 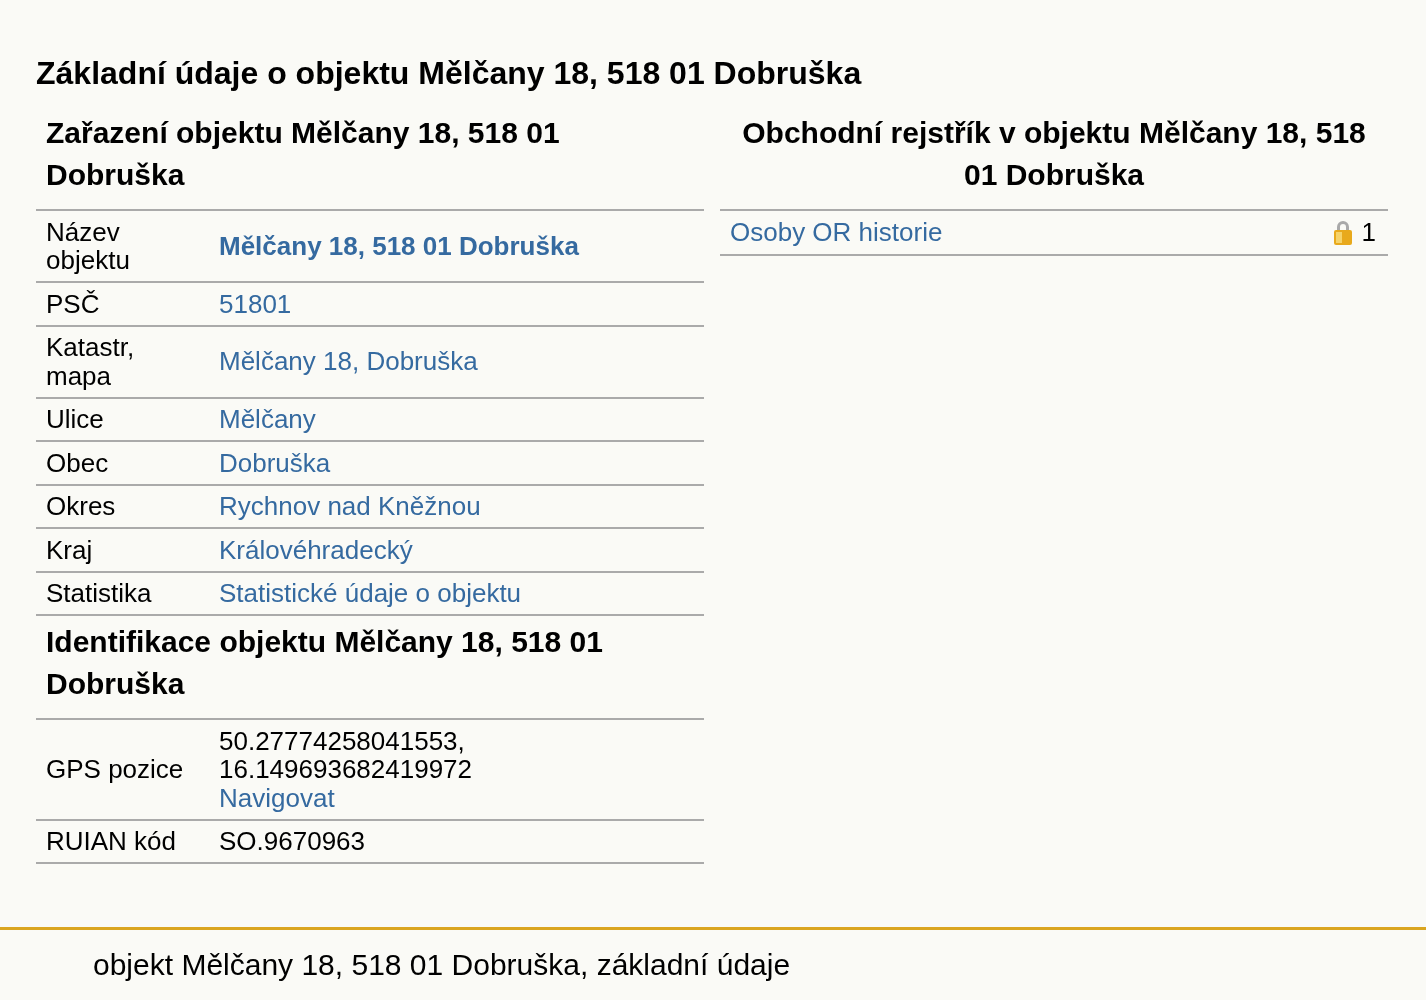 I want to click on field-label: PSČ, so click(x=127, y=304).